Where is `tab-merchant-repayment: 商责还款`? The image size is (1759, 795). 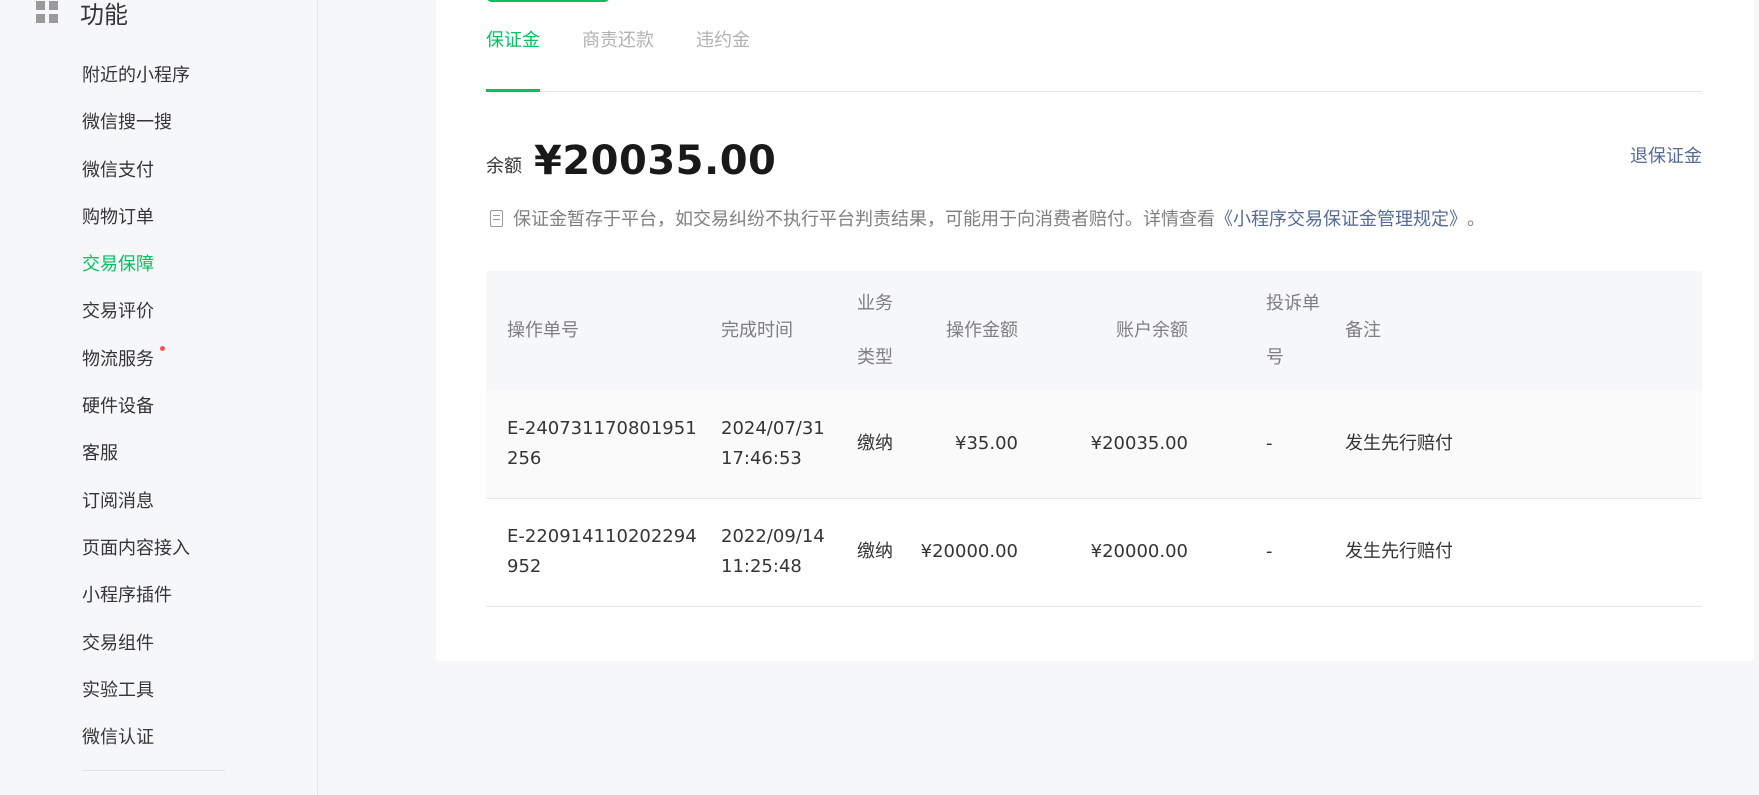 tab-merchant-repayment: 商责还款 is located at coordinates (618, 52).